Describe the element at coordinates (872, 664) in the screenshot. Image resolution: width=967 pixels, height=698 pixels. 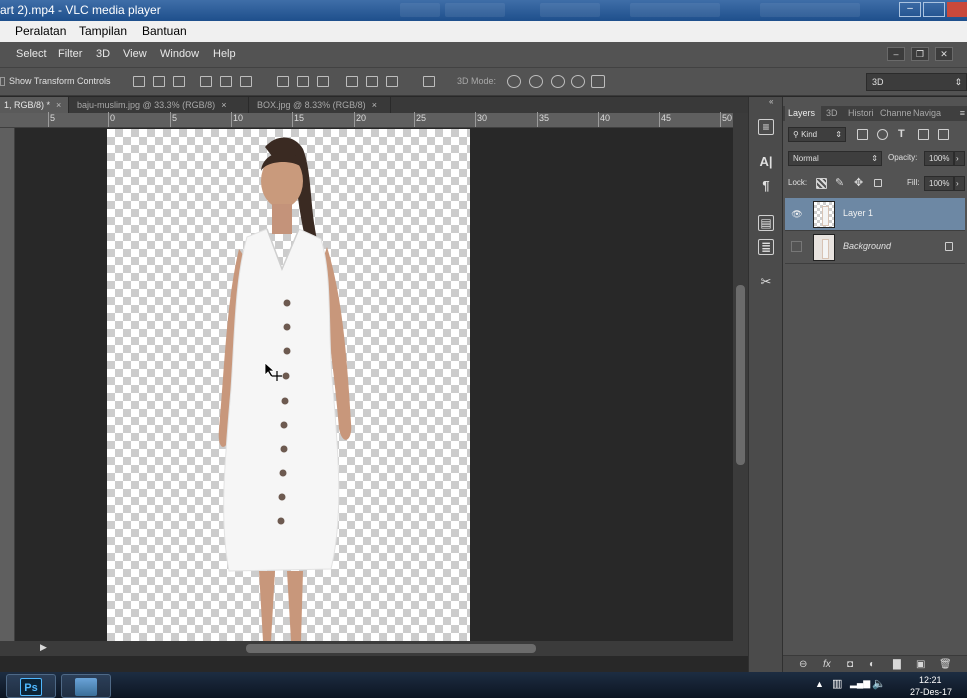
I see `adjustment-layer-icon: ◐` at that location.